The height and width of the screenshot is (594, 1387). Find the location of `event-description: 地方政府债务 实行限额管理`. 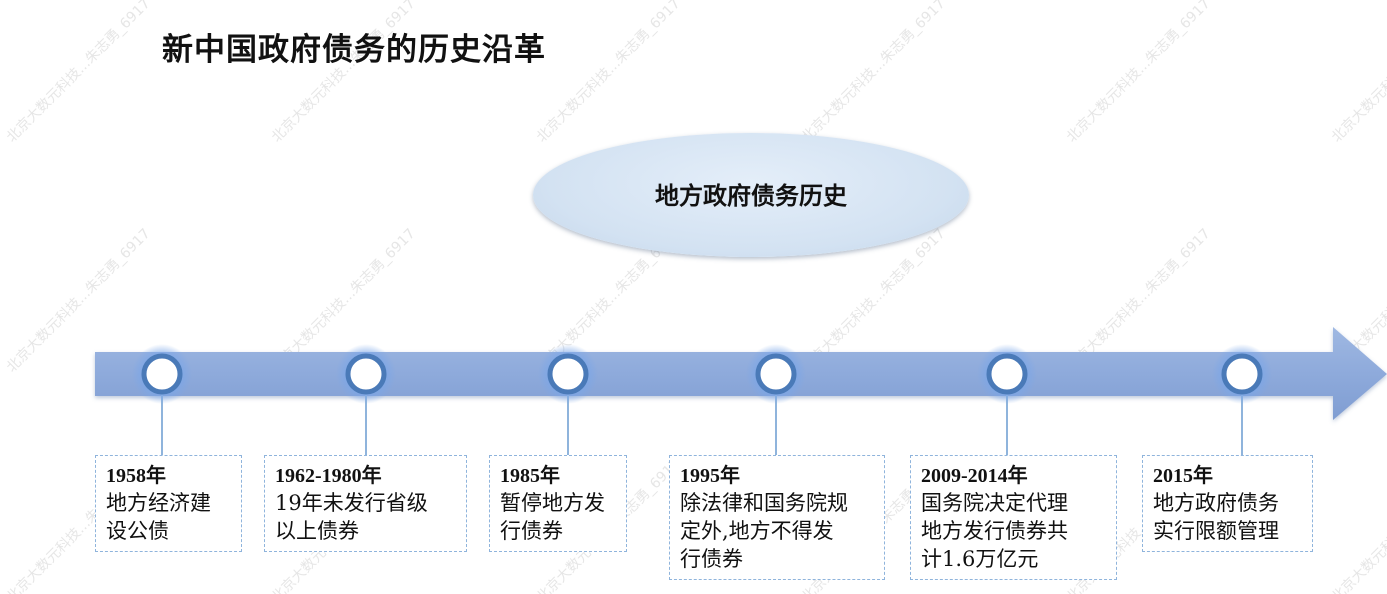

event-description: 地方政府债务 实行限额管理 is located at coordinates (1216, 517).